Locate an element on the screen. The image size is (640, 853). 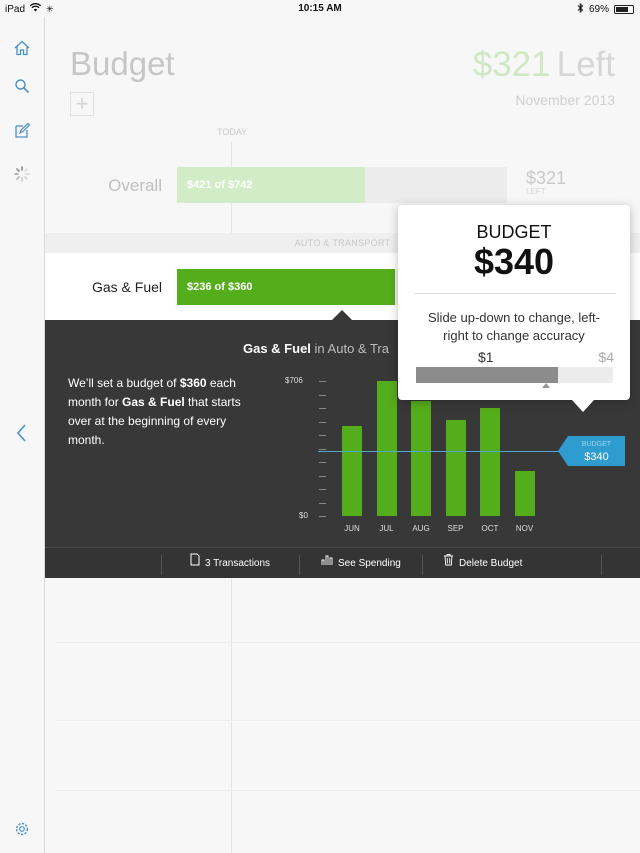
transactions-button: 3 Transactions is located at coordinates (230, 563).